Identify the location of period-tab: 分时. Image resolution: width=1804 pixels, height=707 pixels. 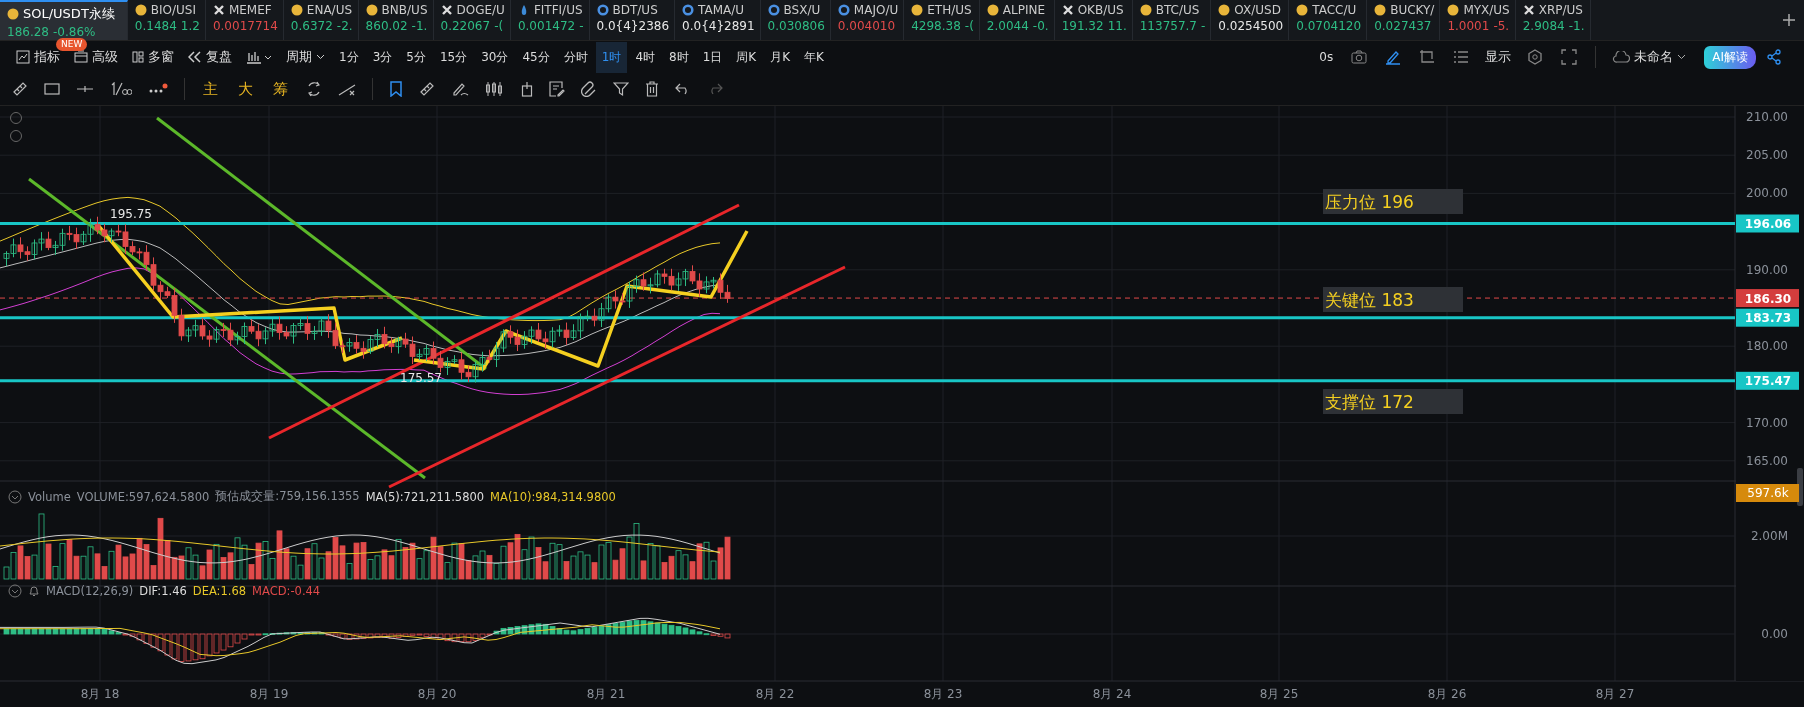
(575, 57).